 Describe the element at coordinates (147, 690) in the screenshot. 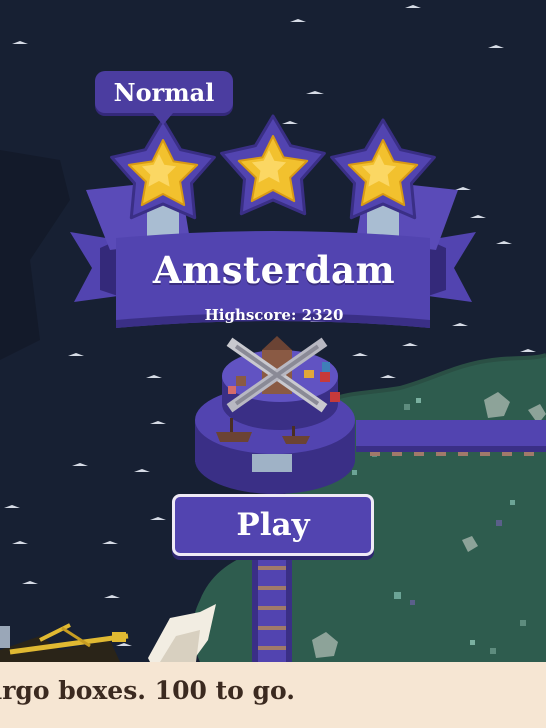

I see `message-text: argo boxes. 100 to go.` at that location.